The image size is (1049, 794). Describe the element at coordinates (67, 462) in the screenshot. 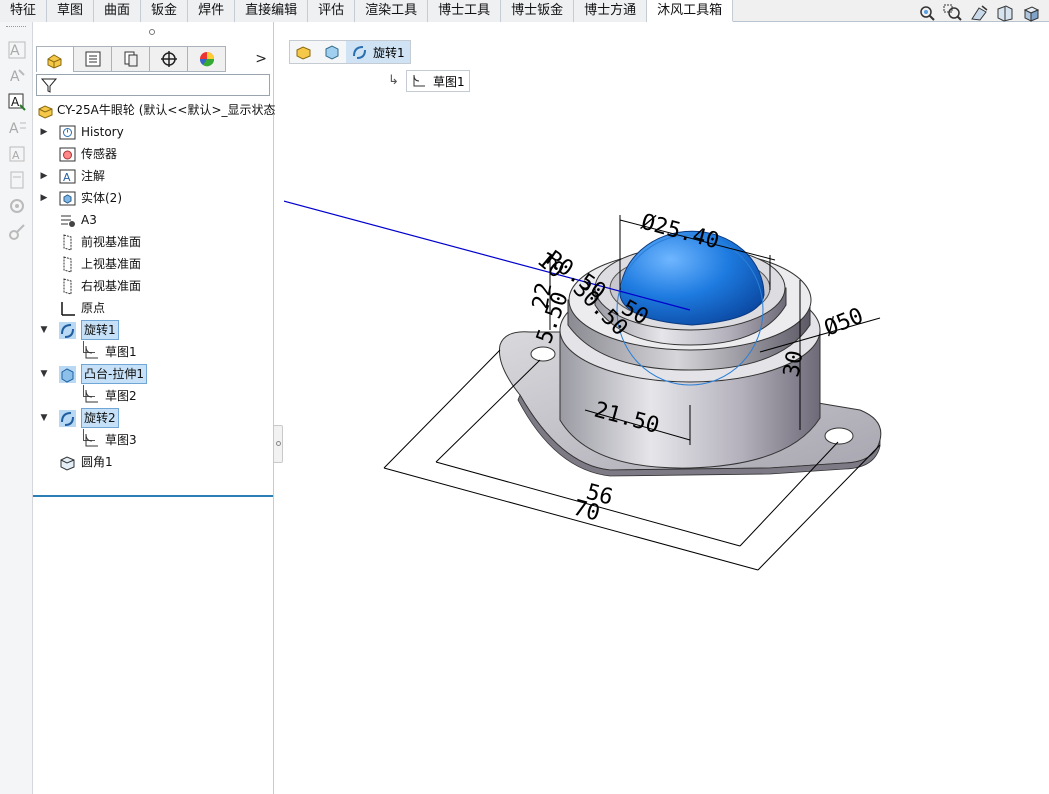

I see `fillet-icon` at that location.